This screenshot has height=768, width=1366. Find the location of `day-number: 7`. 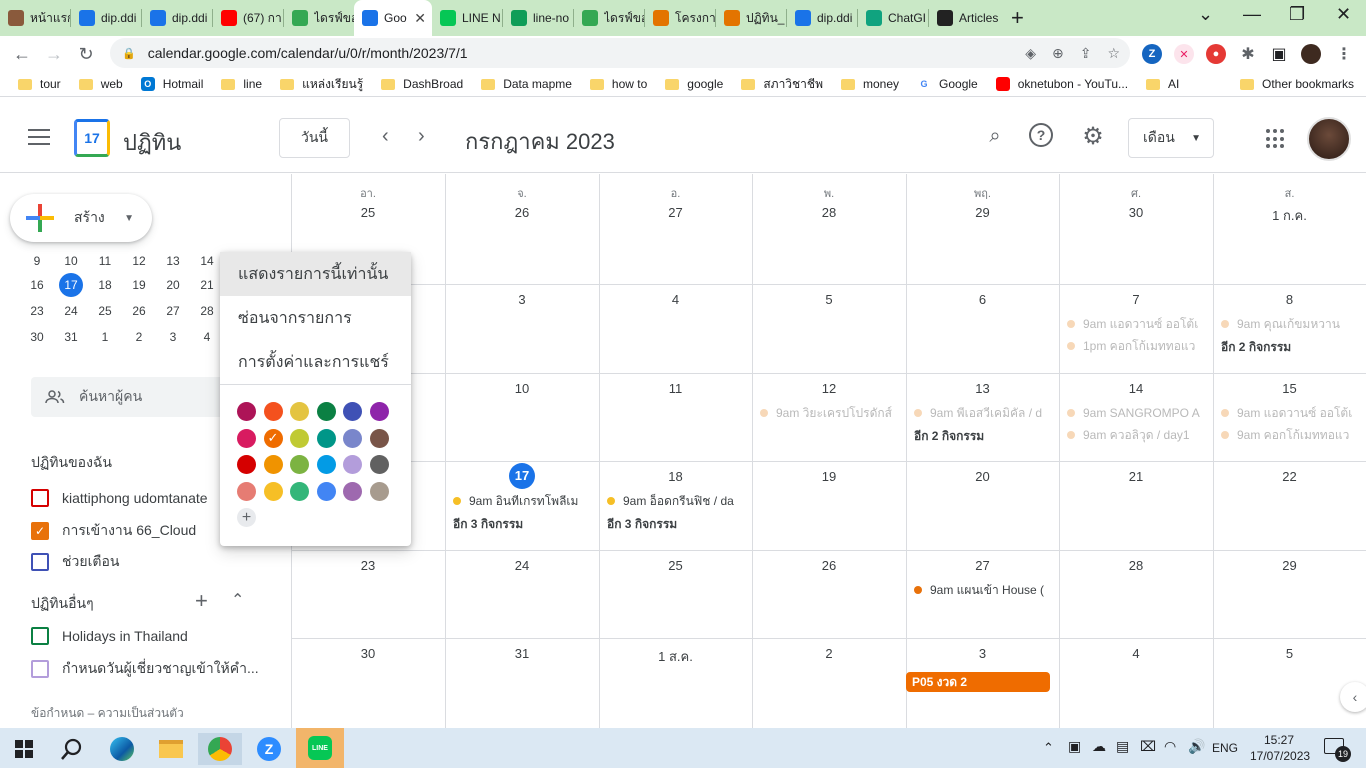

day-number: 7 is located at coordinates (1136, 299).